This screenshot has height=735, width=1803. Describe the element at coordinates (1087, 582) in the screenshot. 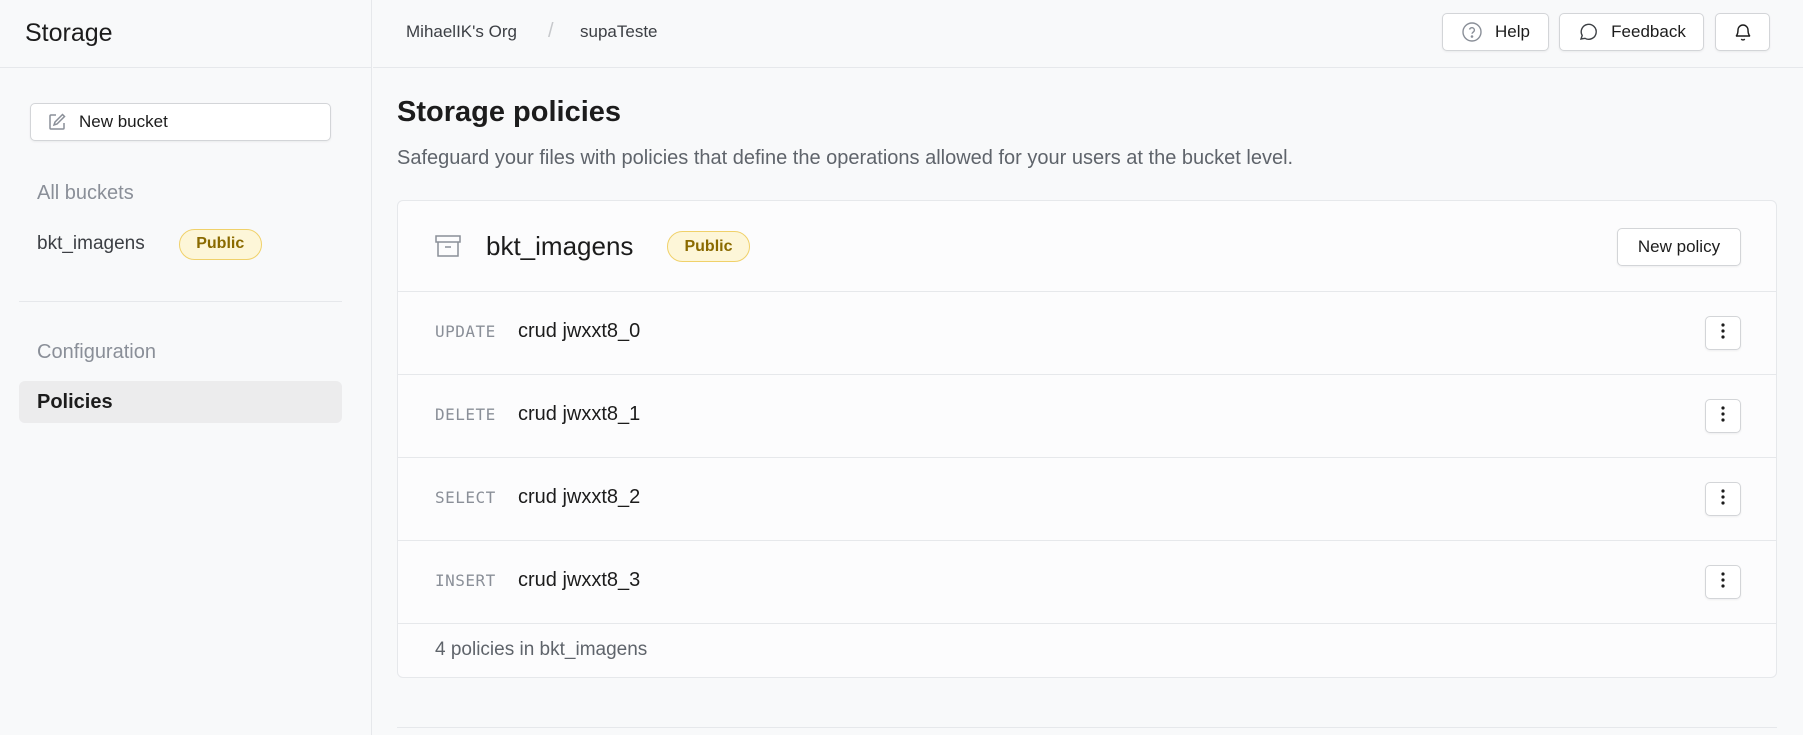

I see `policy-row: INSERT crud jwxxt8_3` at that location.